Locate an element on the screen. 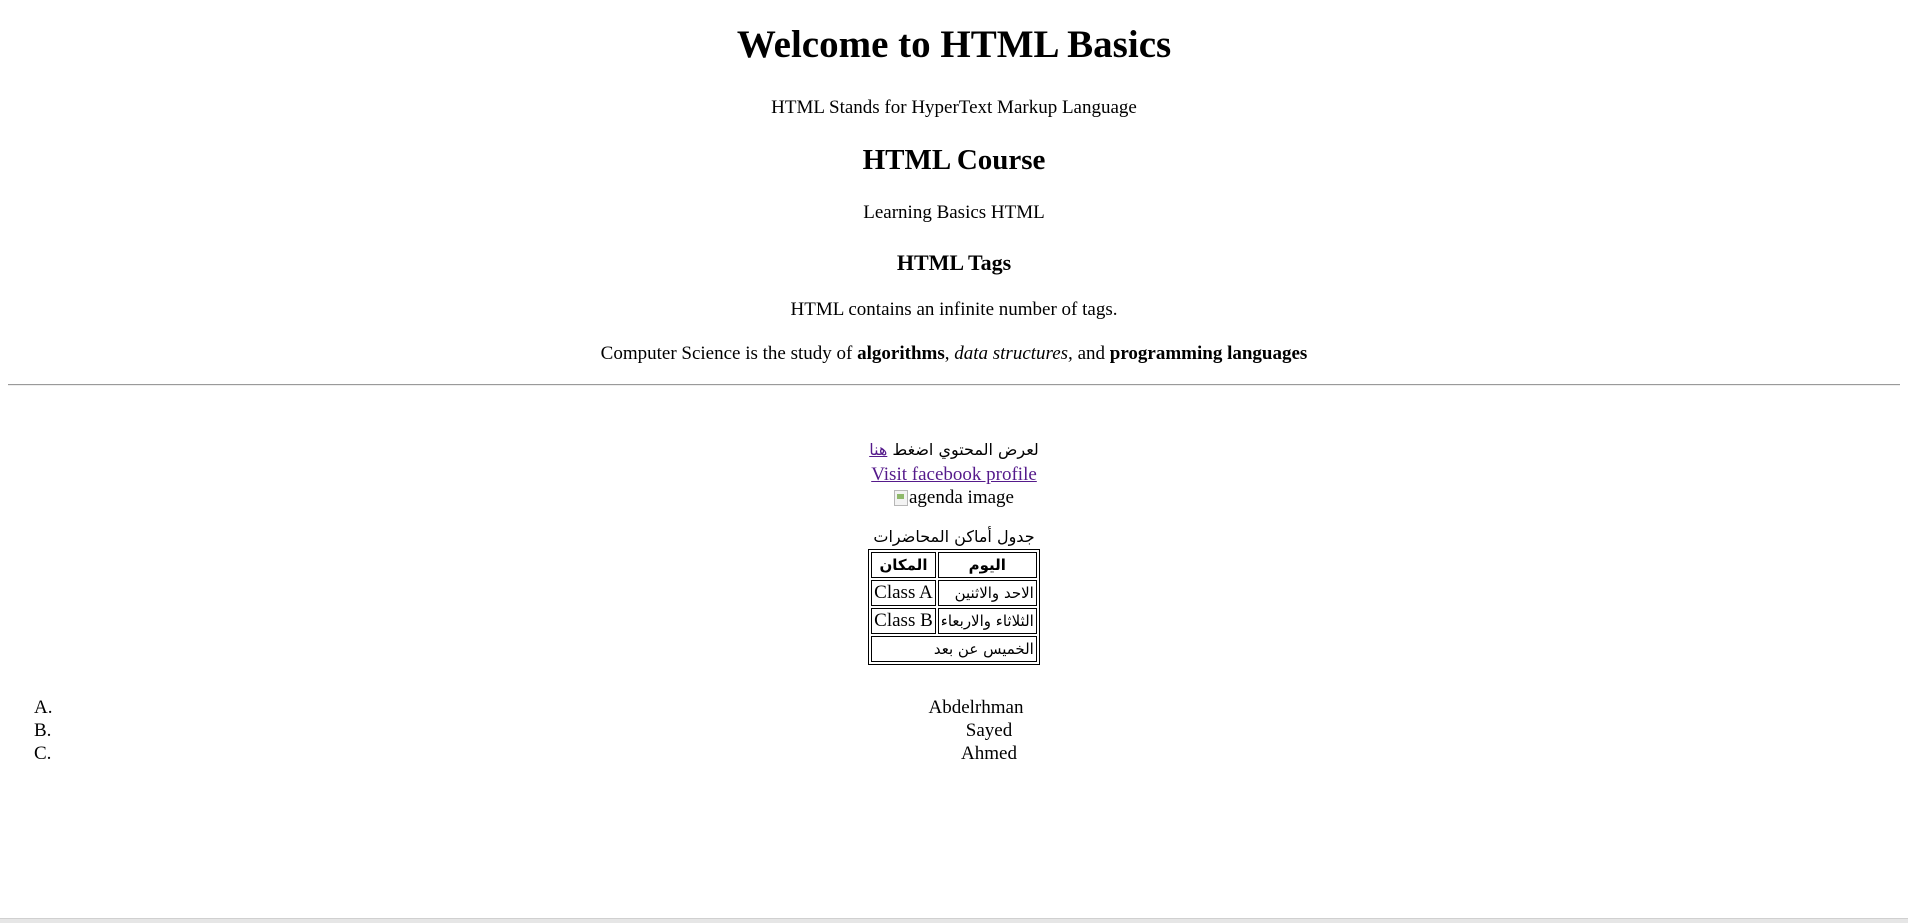  facebook-link-line: Visit facebook profile is located at coordinates (954, 475).